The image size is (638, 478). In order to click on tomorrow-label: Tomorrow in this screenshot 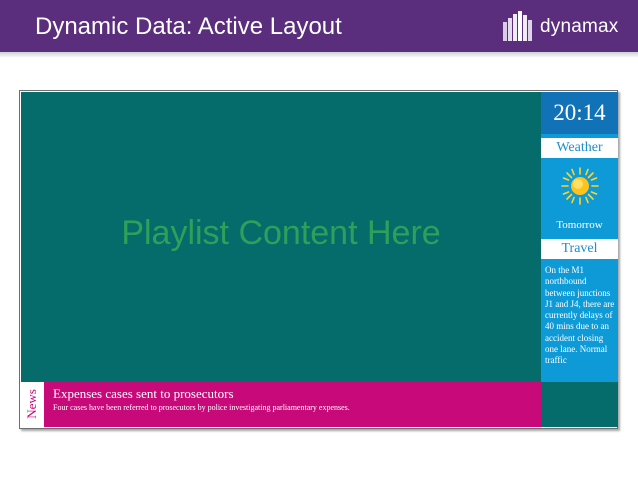, I will do `click(579, 225)`.